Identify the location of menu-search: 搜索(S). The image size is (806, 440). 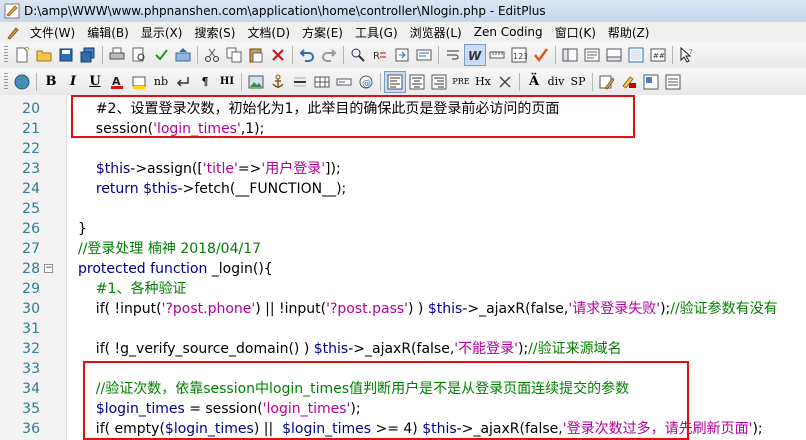
(214, 32).